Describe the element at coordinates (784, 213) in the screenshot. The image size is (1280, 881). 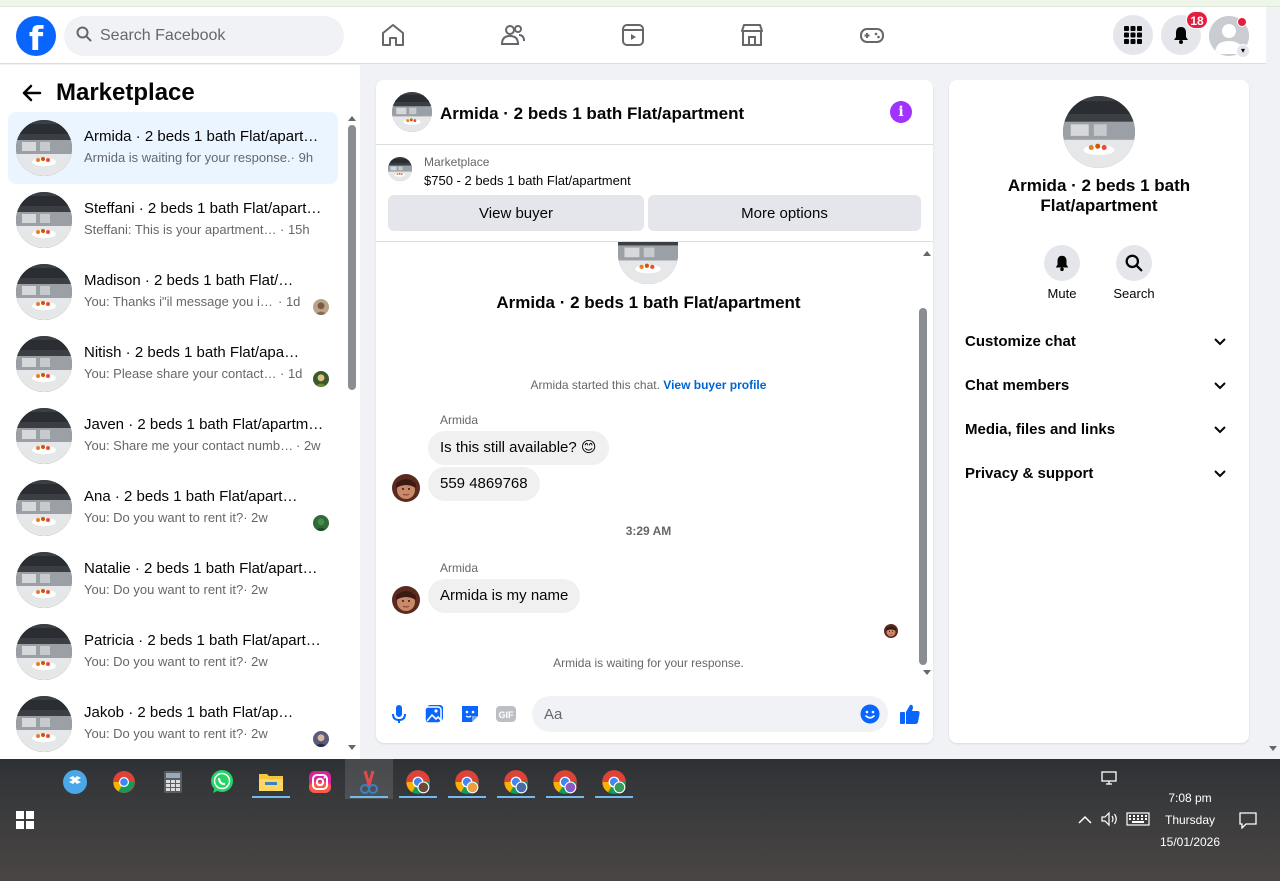
I see `more-options-button: More options` at that location.